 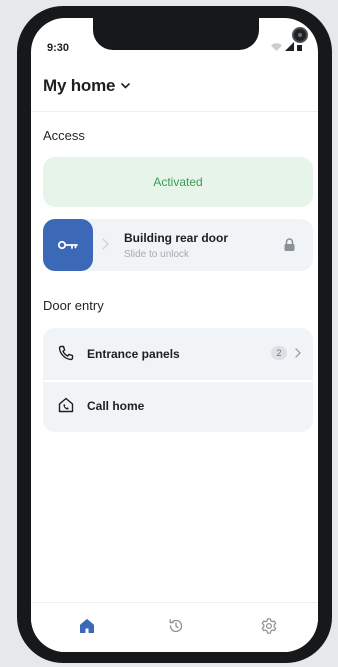 I want to click on phone-icon, so click(x=66, y=353).